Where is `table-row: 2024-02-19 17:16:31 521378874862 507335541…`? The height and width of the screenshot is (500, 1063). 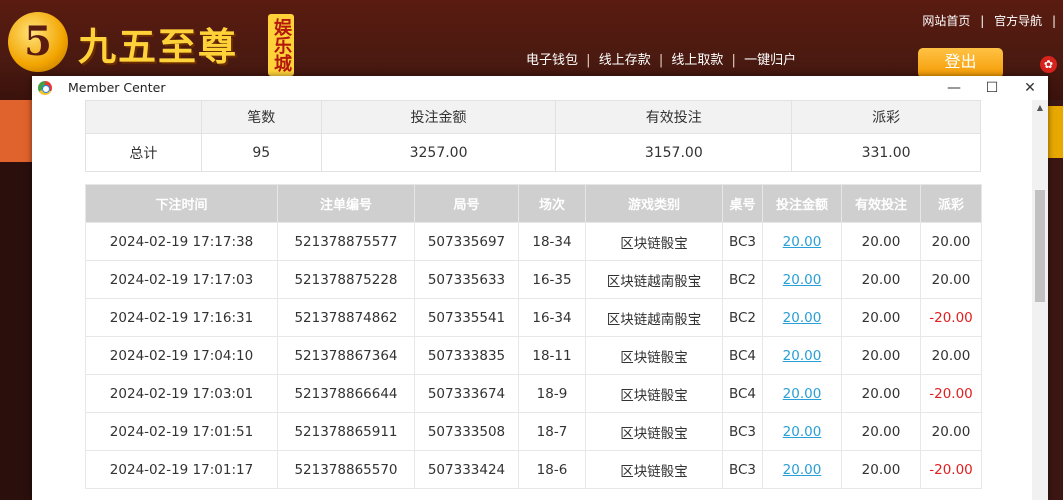 table-row: 2024-02-19 17:16:31 521378874862 507335541… is located at coordinates (533, 317).